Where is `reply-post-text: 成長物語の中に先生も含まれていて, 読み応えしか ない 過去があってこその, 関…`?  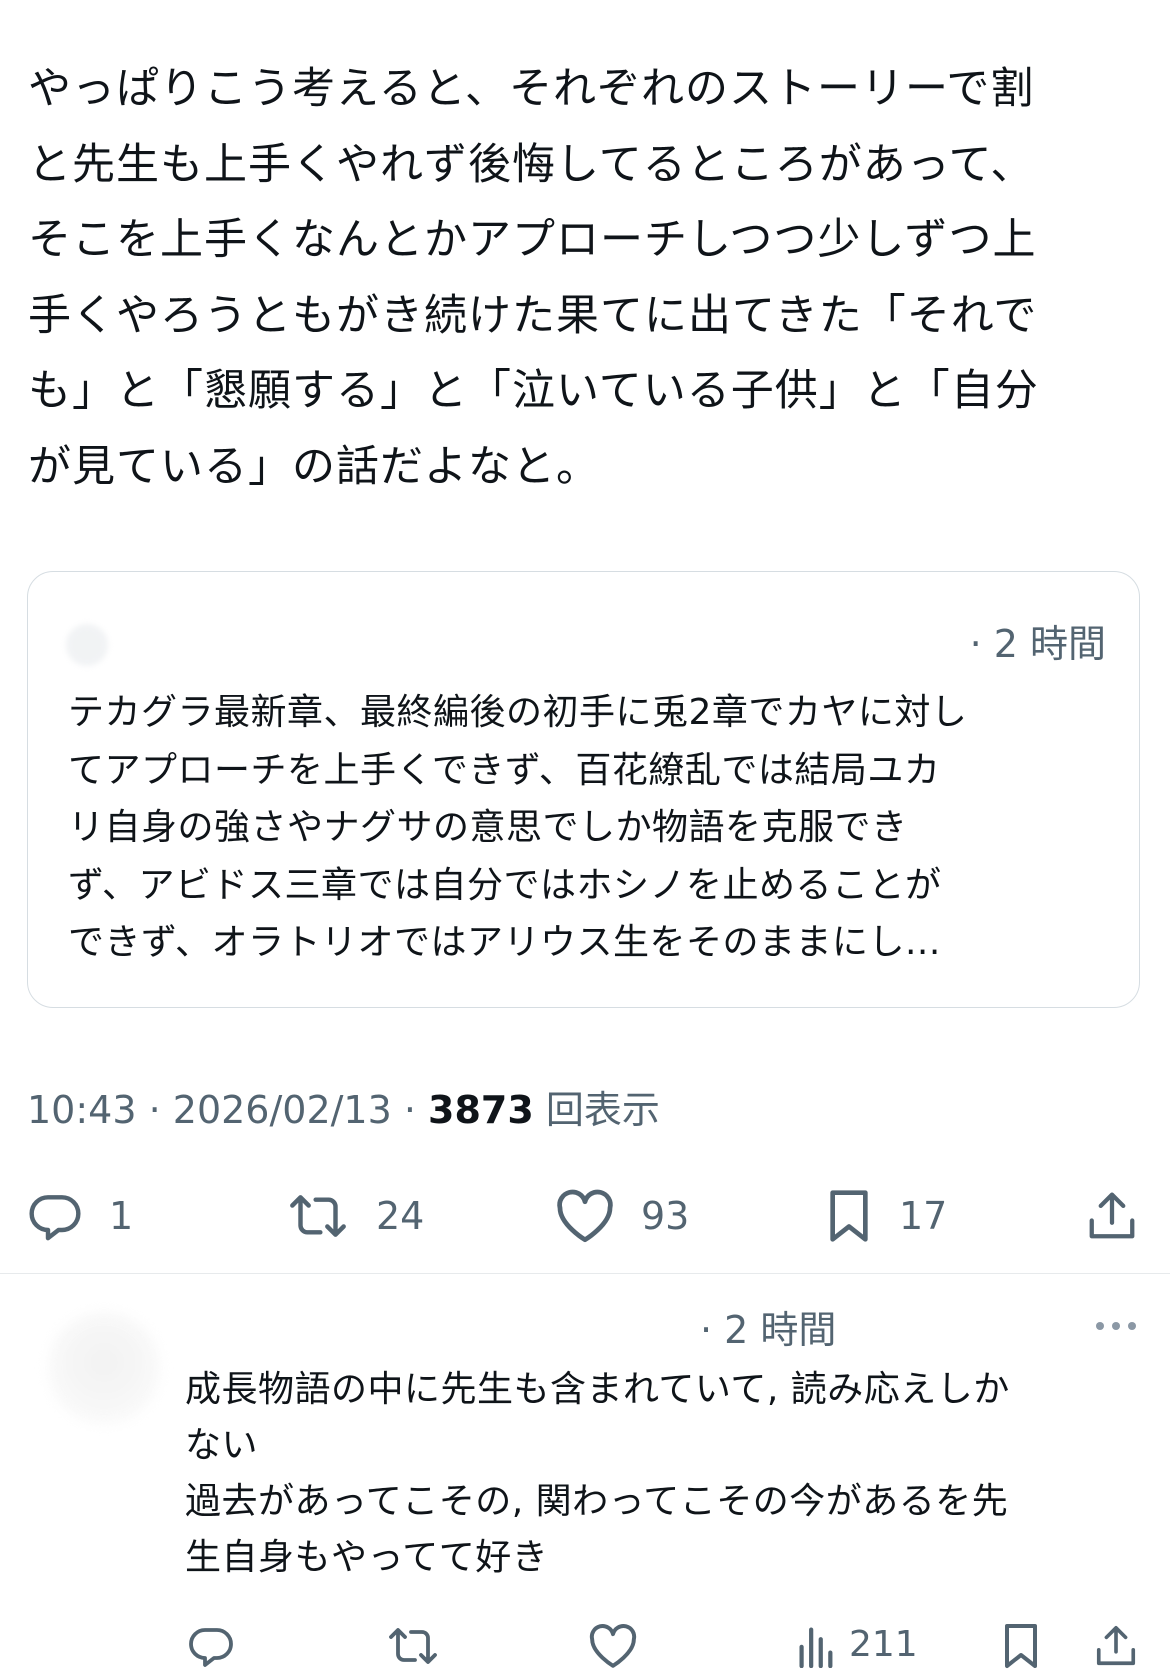
reply-post-text: 成長物語の中に先生も含まれていて, 読み応えしか ない 過去があってこその, 関… is located at coordinates (597, 1473).